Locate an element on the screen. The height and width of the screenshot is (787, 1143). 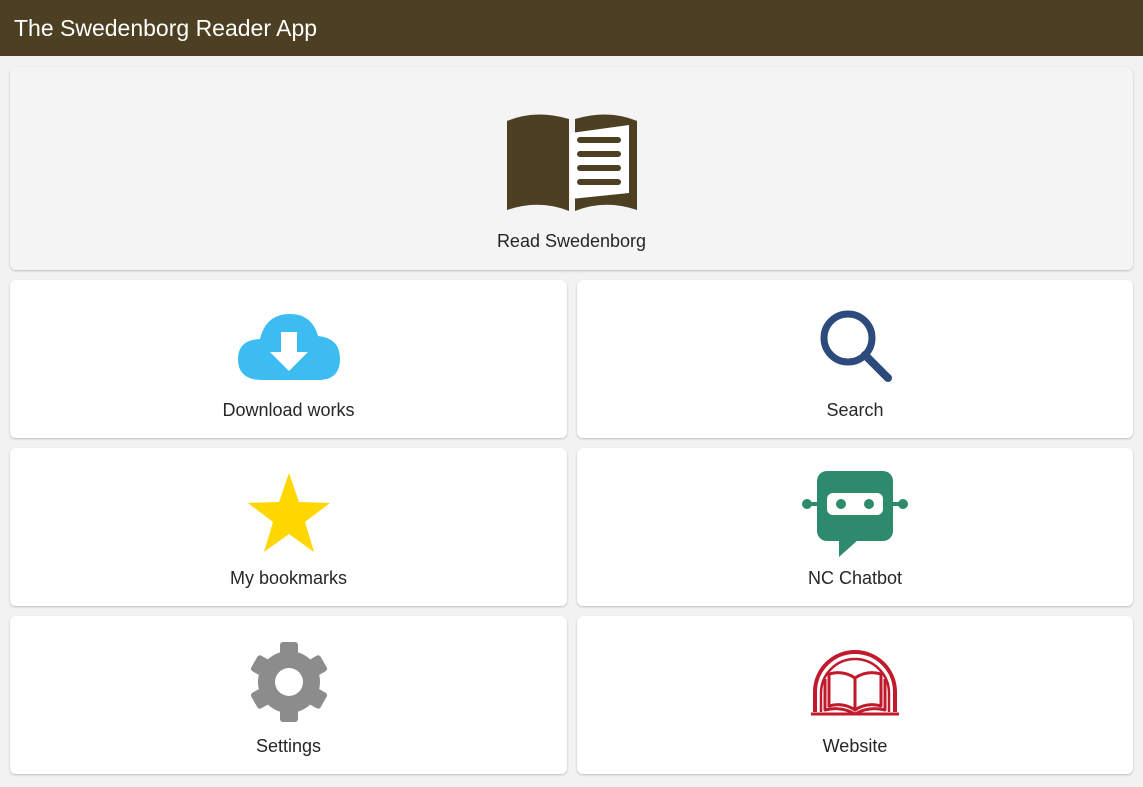
my-bookmarks-label: My bookmarks is located at coordinates (288, 578).